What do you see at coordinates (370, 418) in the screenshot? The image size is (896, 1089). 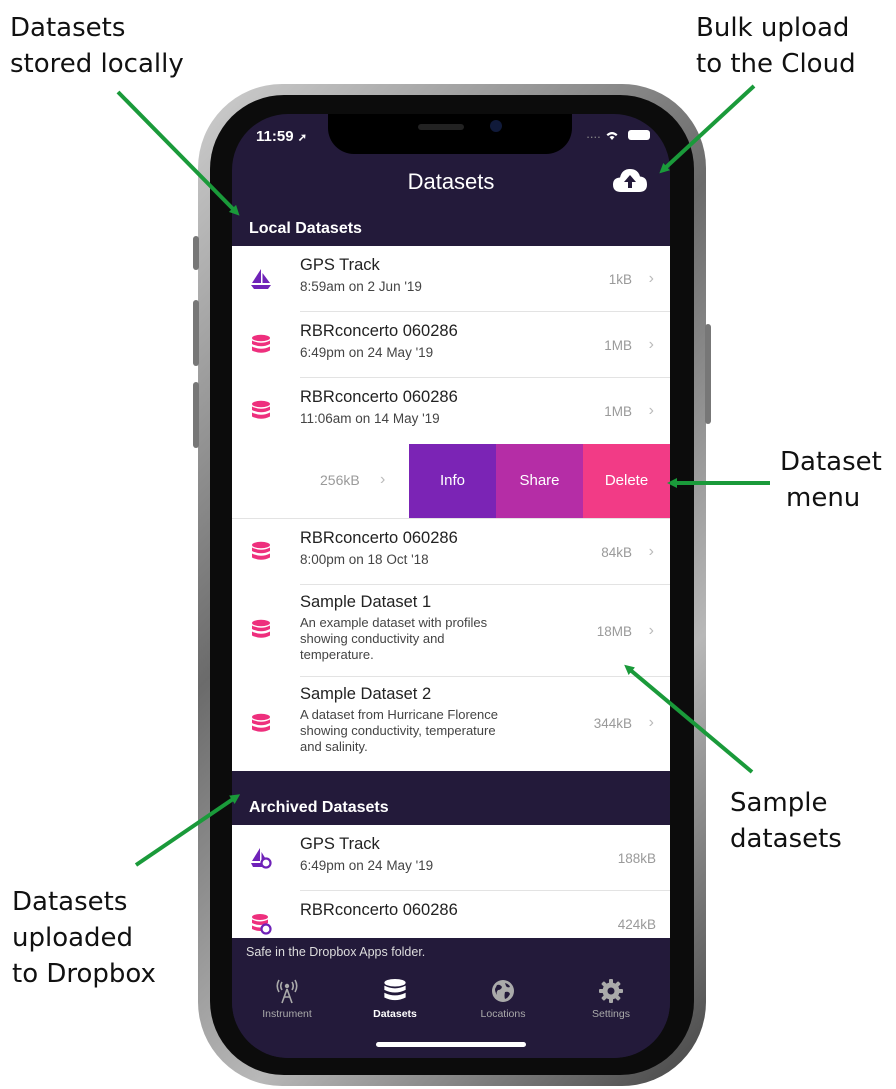 I see `dataset-timestamp: 11:06am on 14 May '19` at bounding box center [370, 418].